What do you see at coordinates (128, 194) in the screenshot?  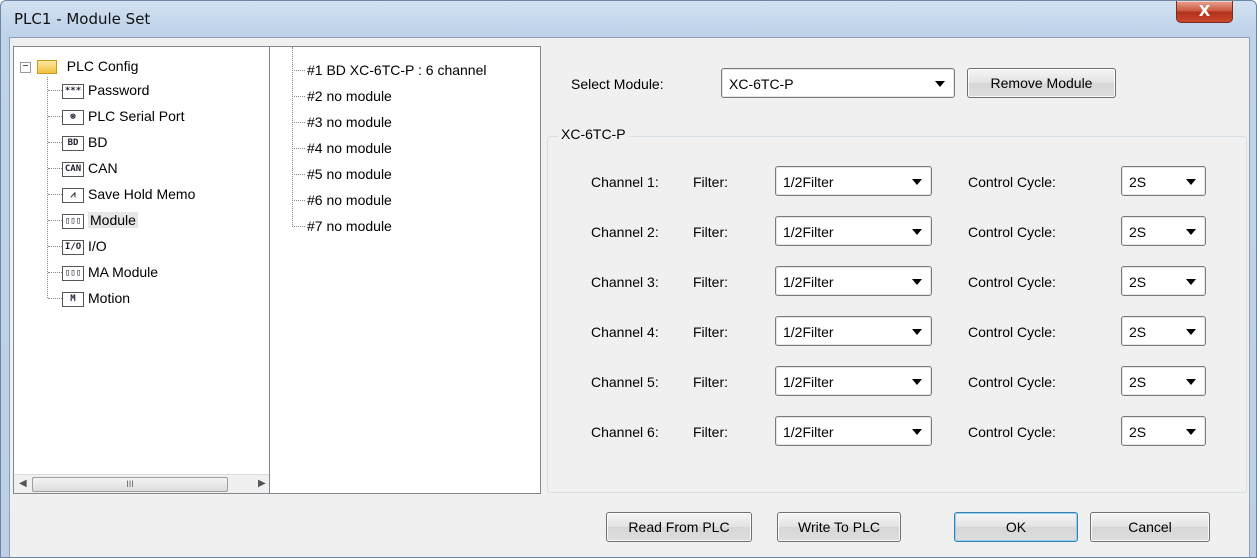 I see `tree-item: ⩘ Save Hold Memo` at bounding box center [128, 194].